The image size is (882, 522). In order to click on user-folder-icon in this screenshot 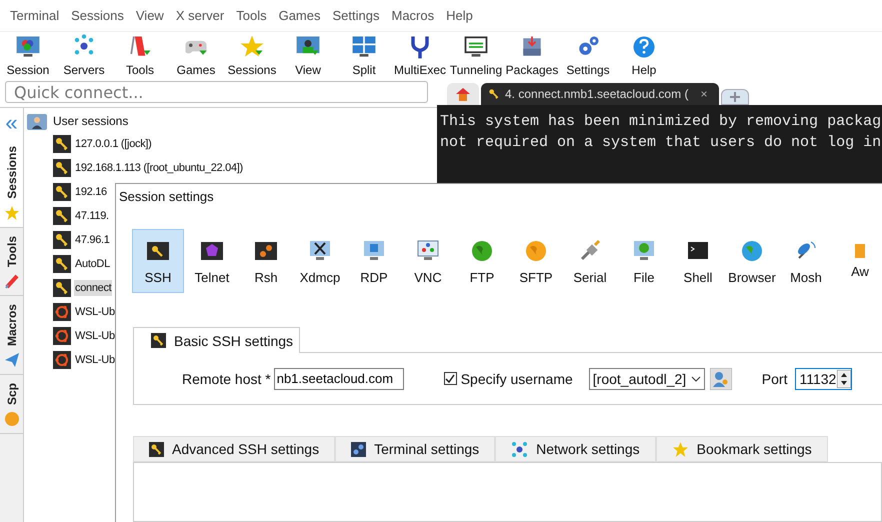, I will do `click(37, 121)`.